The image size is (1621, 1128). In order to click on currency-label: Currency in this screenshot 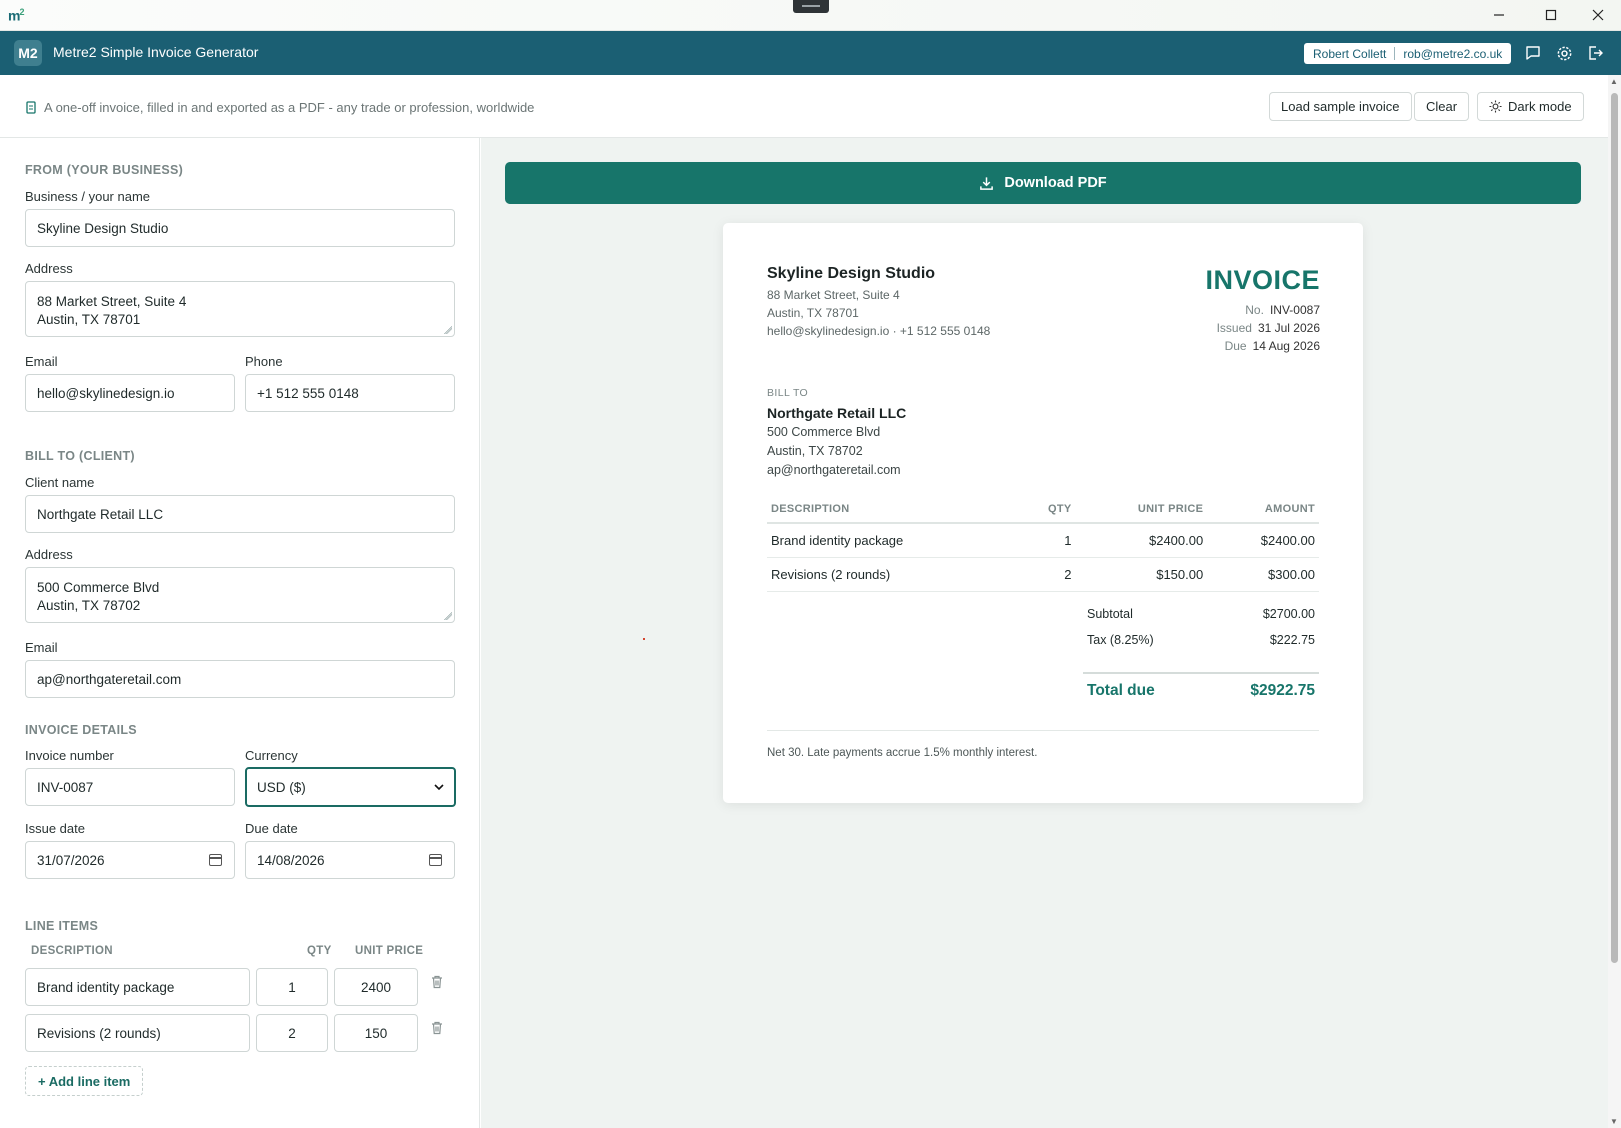, I will do `click(271, 755)`.